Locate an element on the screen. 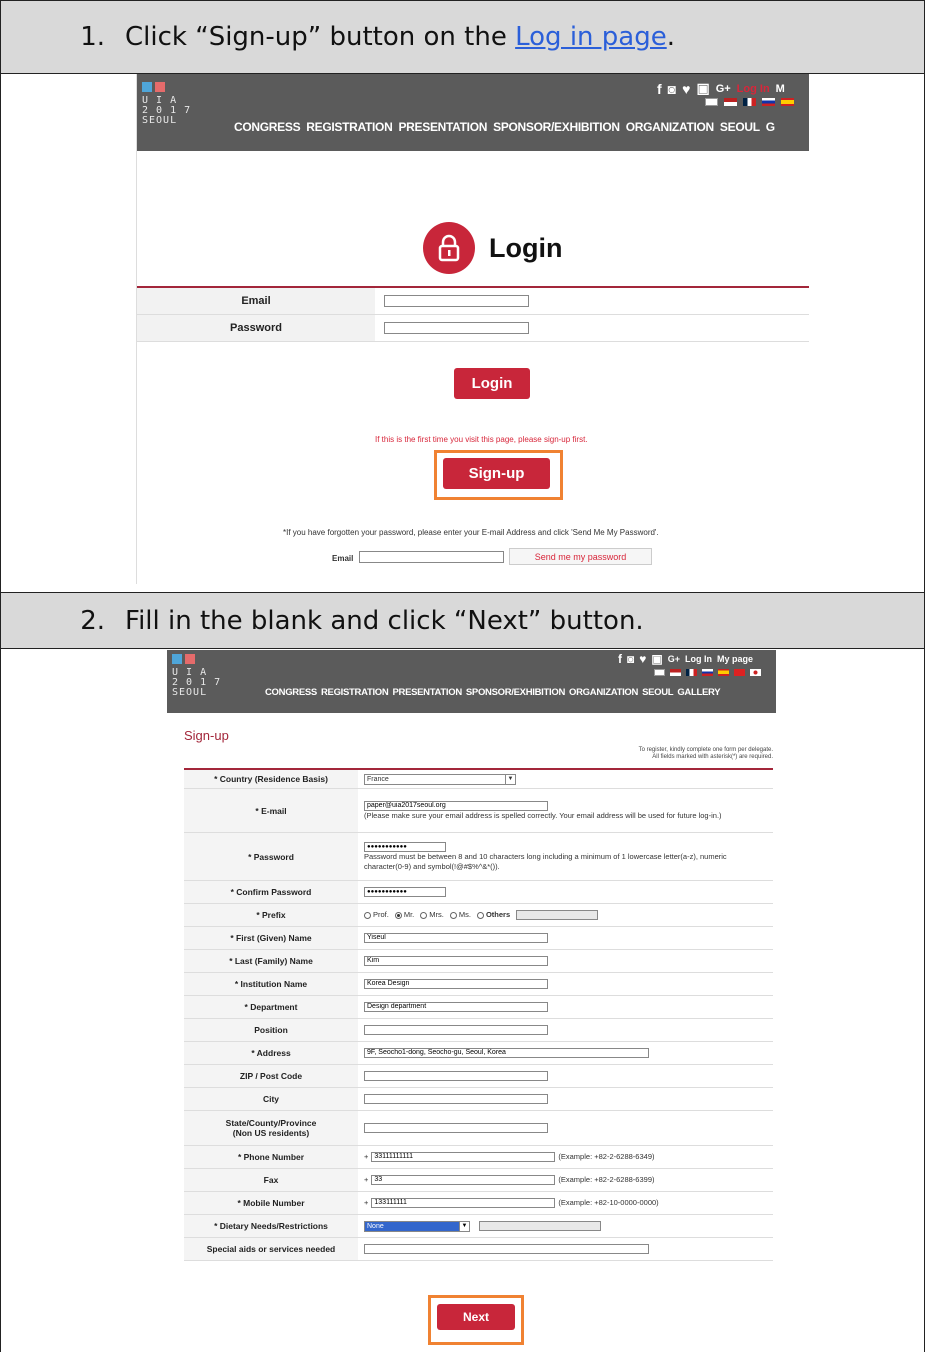 The width and height of the screenshot is (925, 1352). institution-row: * Institution Name Korea Design is located at coordinates (478, 984).